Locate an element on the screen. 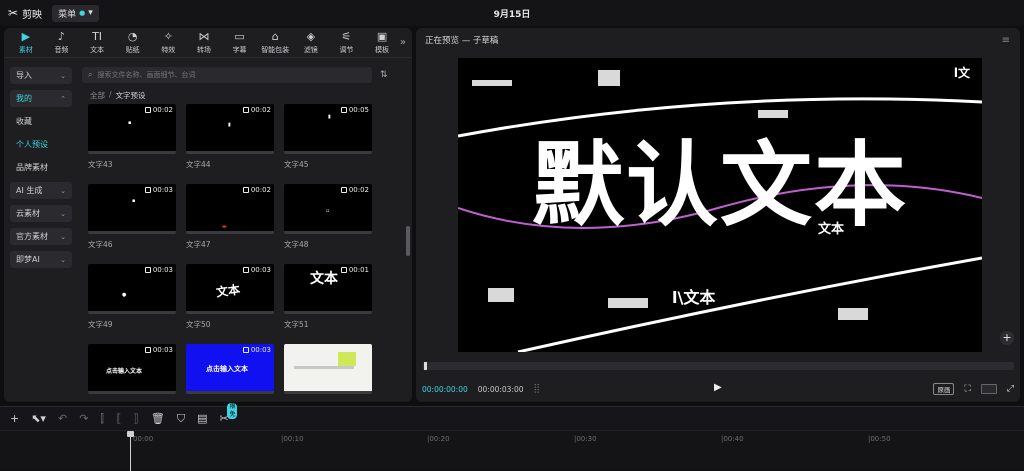 The height and width of the screenshot is (471, 1024). sidebar-item-label: 官方素材 is located at coordinates (32, 236).